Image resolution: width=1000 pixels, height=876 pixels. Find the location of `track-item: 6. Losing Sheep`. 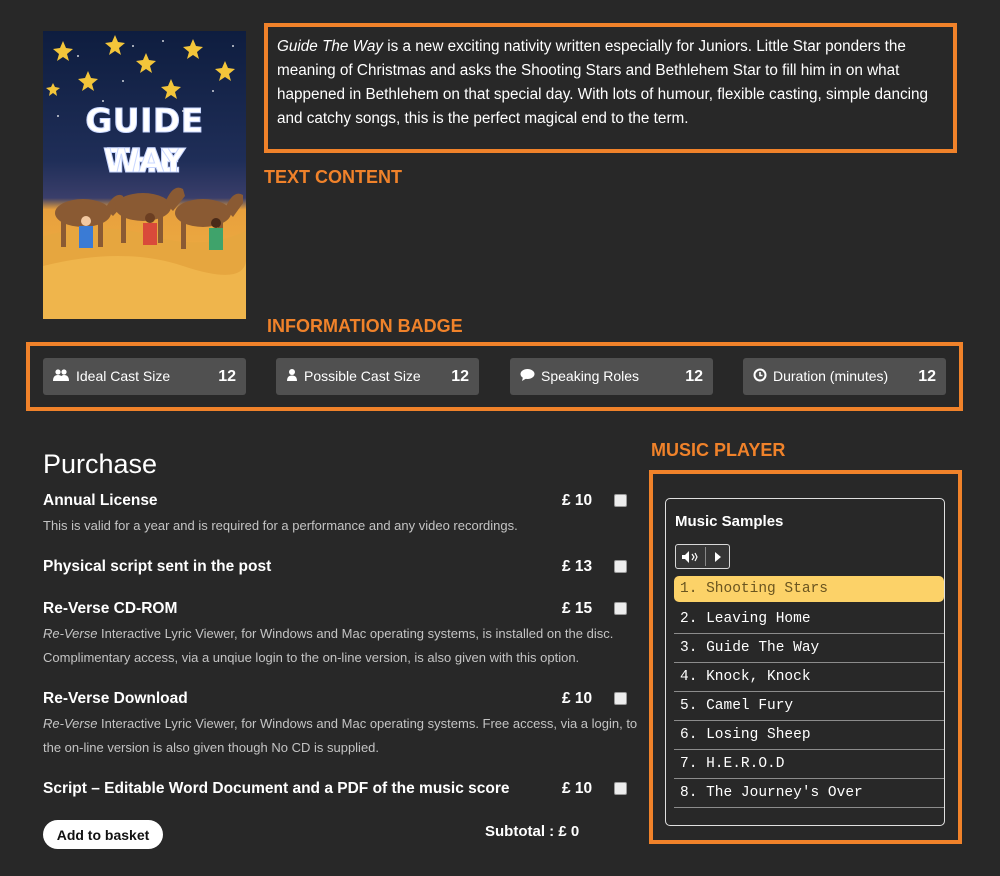

track-item: 6. Losing Sheep is located at coordinates (809, 735).